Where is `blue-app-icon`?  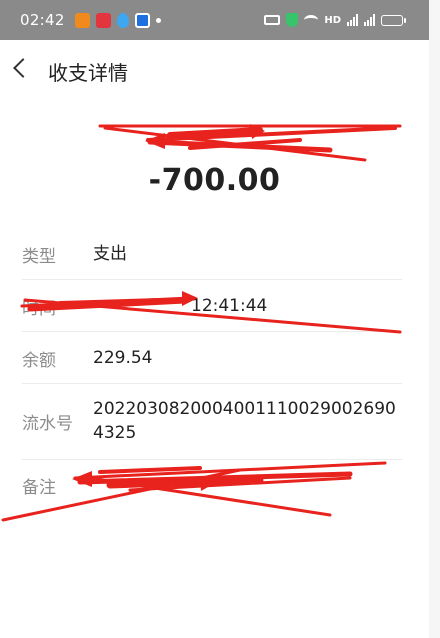 blue-app-icon is located at coordinates (142, 20).